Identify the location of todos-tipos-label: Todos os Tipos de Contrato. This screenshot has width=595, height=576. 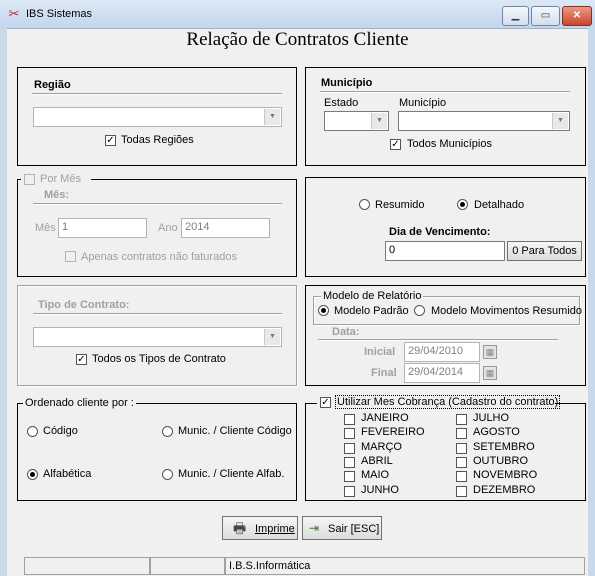
(159, 359).